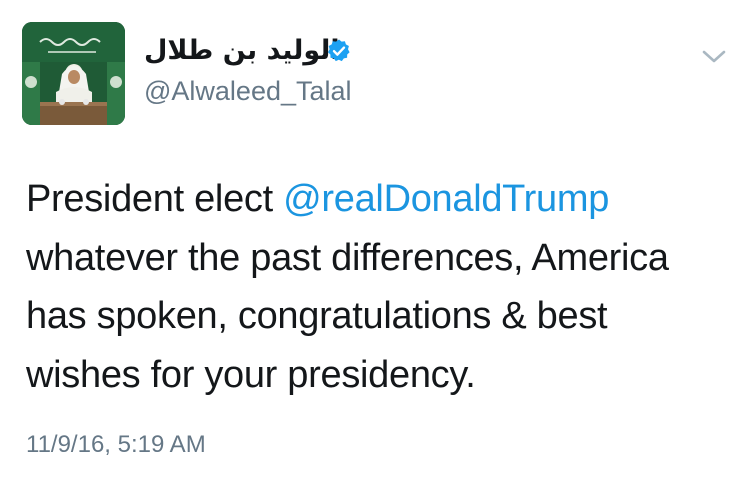 The image size is (750, 477). Describe the element at coordinates (446, 199) in the screenshot. I see `mention-link: @realDonaldTrump` at that location.